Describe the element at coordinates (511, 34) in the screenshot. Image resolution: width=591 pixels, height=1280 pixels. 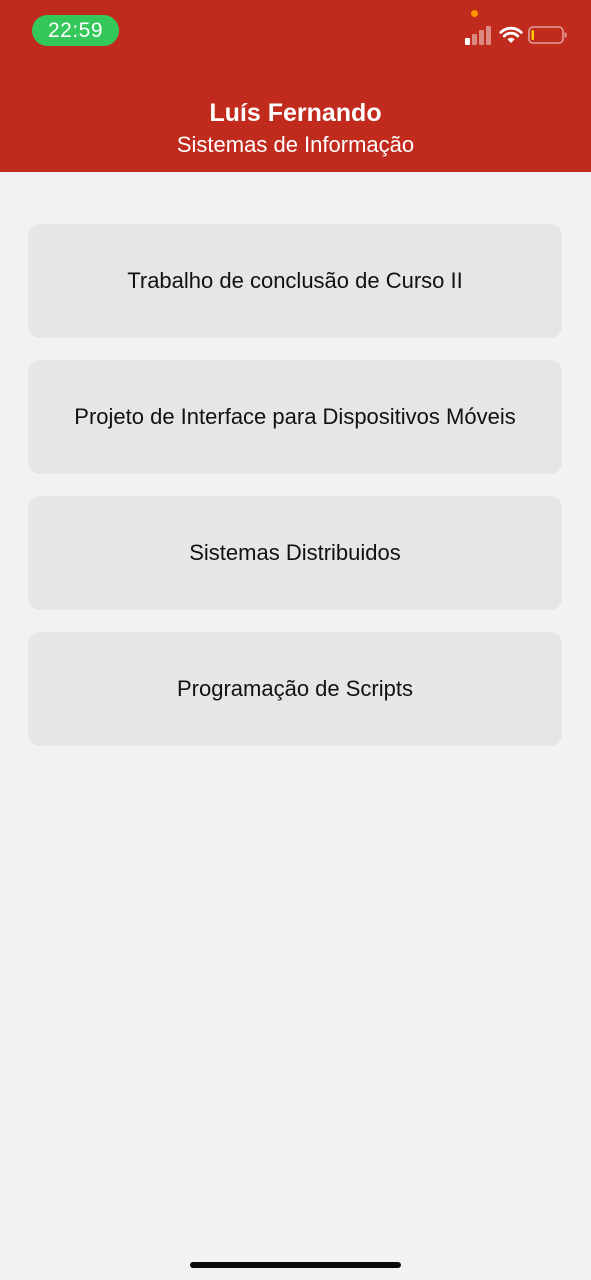
I see `wifi-icon` at that location.